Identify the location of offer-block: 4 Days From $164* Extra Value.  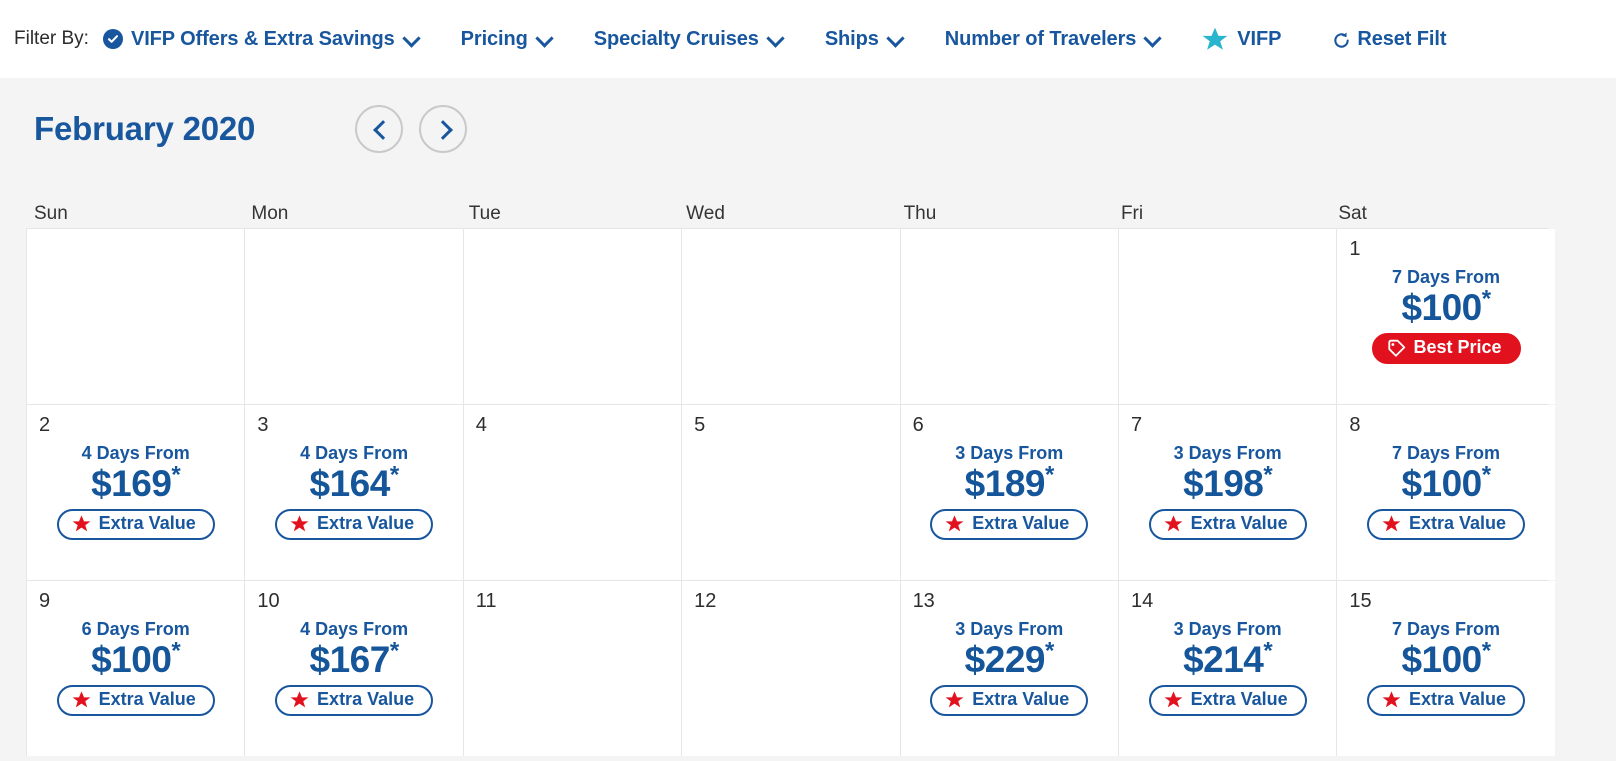
(353, 491).